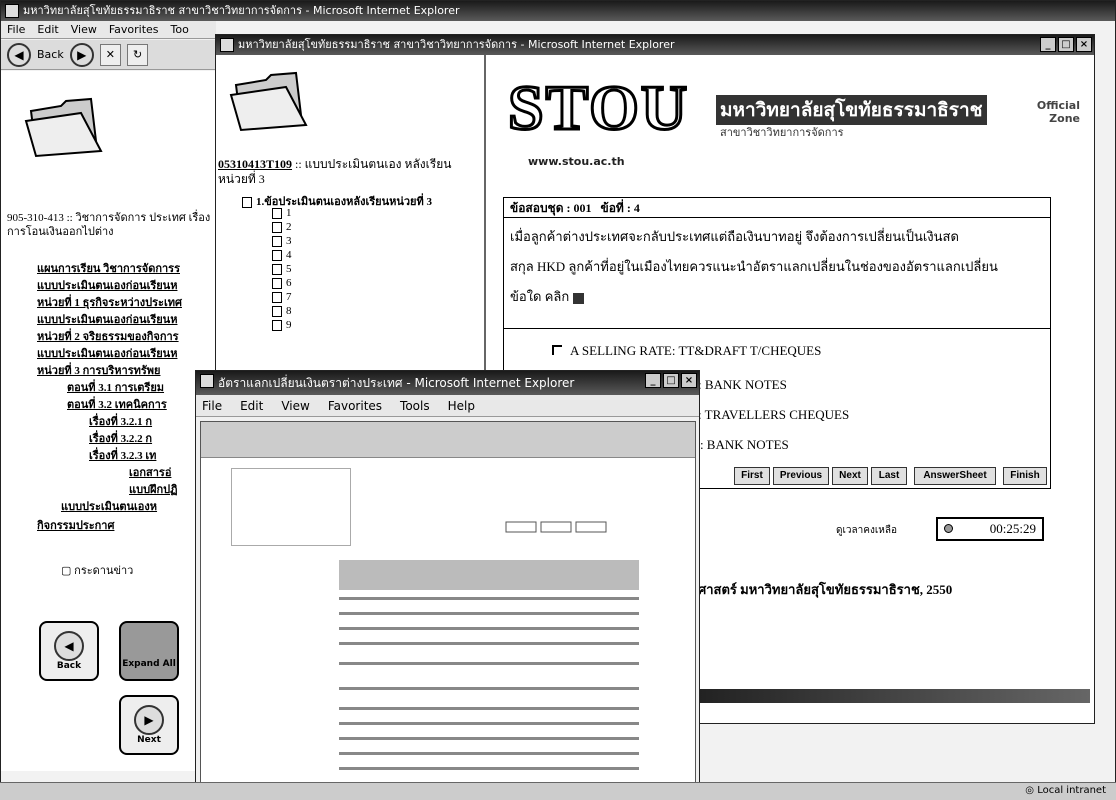 The height and width of the screenshot is (800, 1116). Describe the element at coordinates (1065, 790) in the screenshot. I see `zone-indicator: ◎ Local intranet` at that location.